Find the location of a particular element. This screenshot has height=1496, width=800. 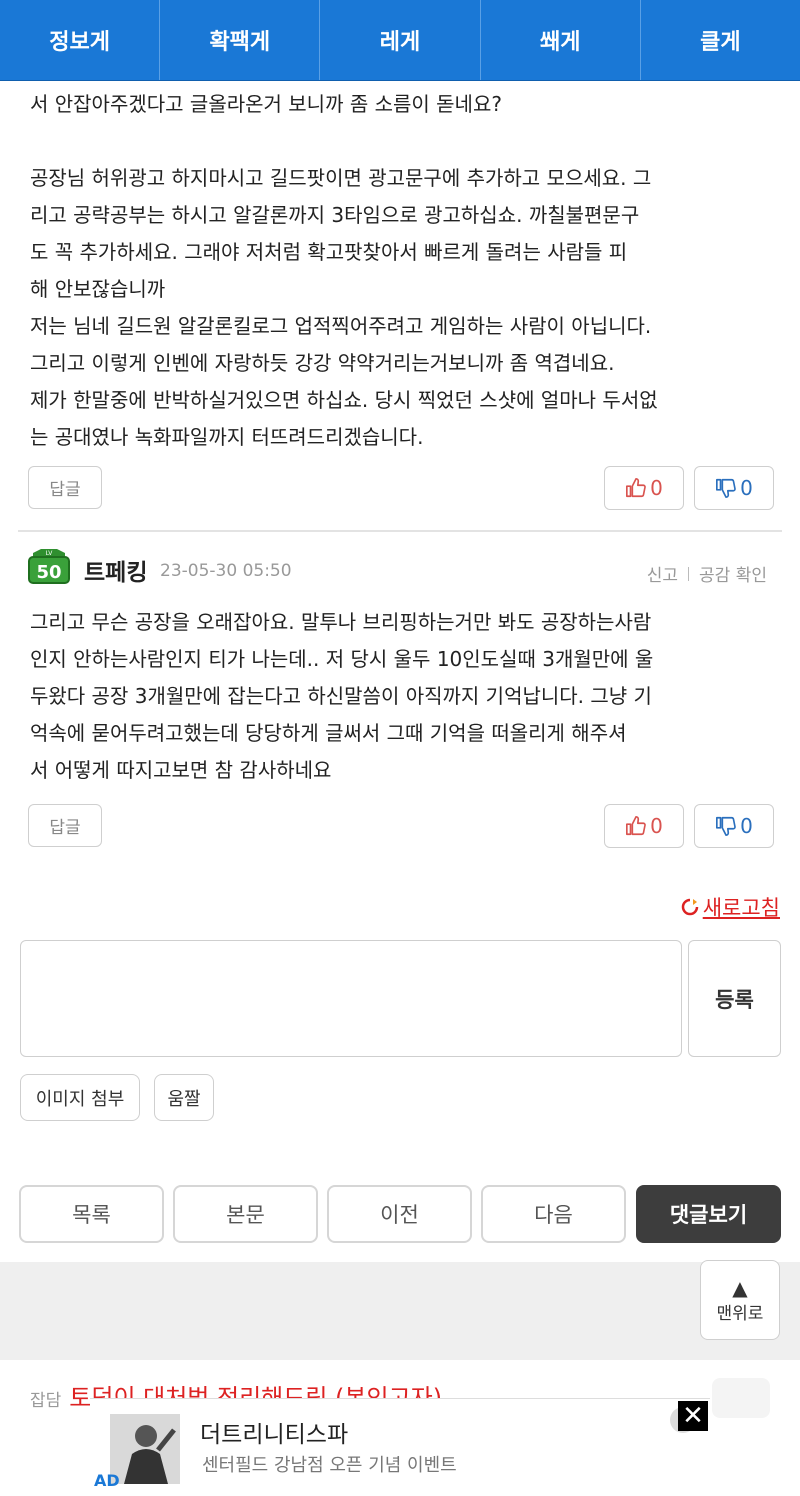

tab-raid-board: 레게 is located at coordinates (400, 40).